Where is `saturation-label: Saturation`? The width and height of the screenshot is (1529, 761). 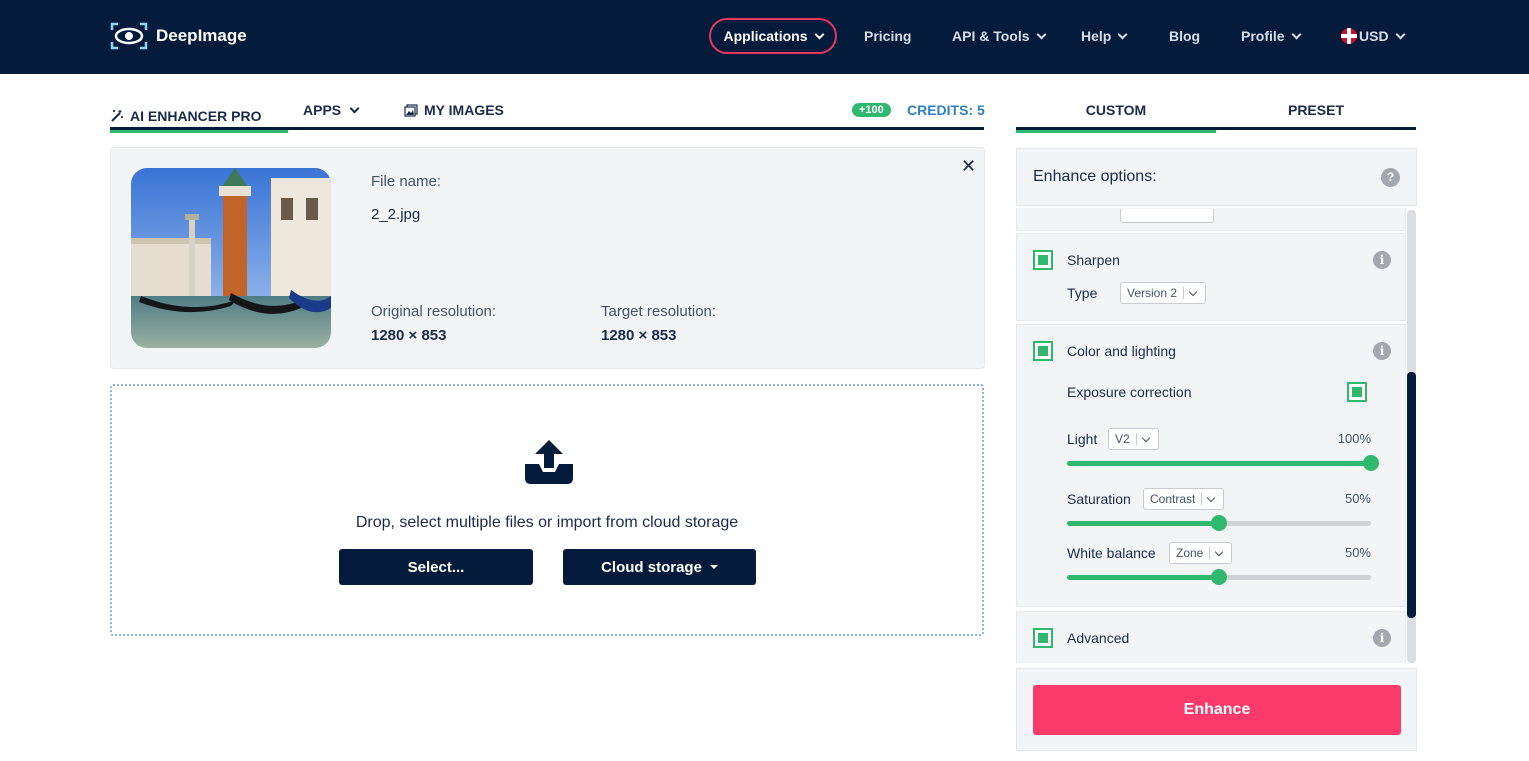 saturation-label: Saturation is located at coordinates (1099, 499).